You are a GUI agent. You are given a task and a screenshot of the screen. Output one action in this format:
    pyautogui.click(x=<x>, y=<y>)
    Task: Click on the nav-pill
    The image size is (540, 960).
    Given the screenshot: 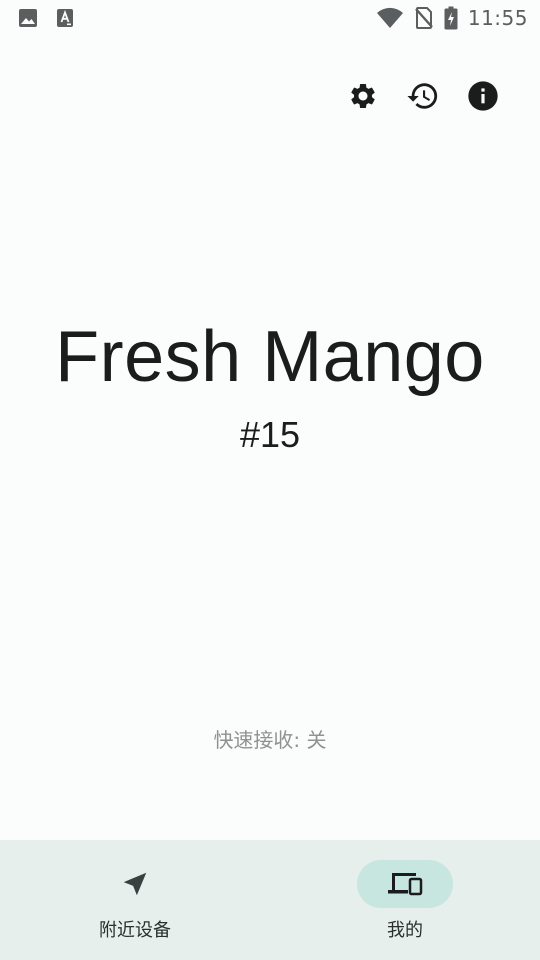 What is the action you would take?
    pyautogui.click(x=135, y=884)
    